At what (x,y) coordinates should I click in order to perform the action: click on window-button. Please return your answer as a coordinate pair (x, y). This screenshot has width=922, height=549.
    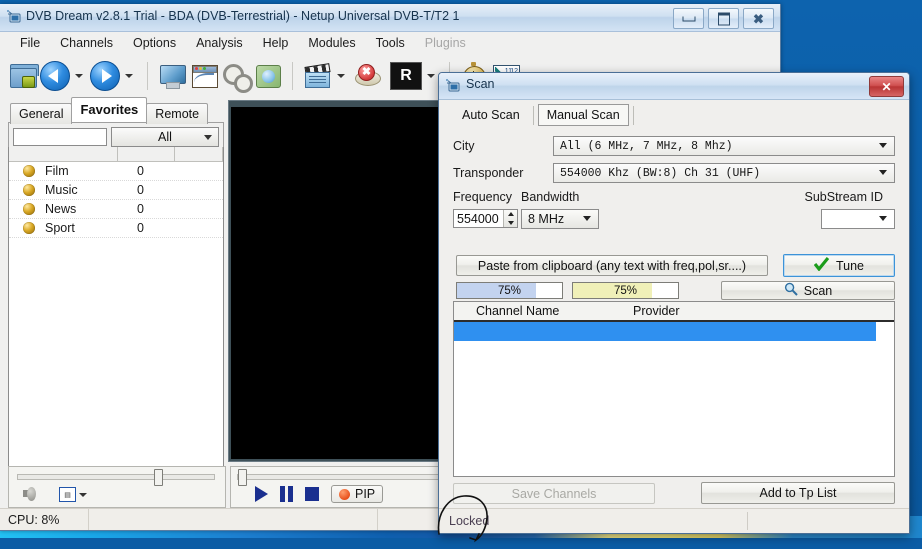
    Looking at the image, I should click on (204, 76).